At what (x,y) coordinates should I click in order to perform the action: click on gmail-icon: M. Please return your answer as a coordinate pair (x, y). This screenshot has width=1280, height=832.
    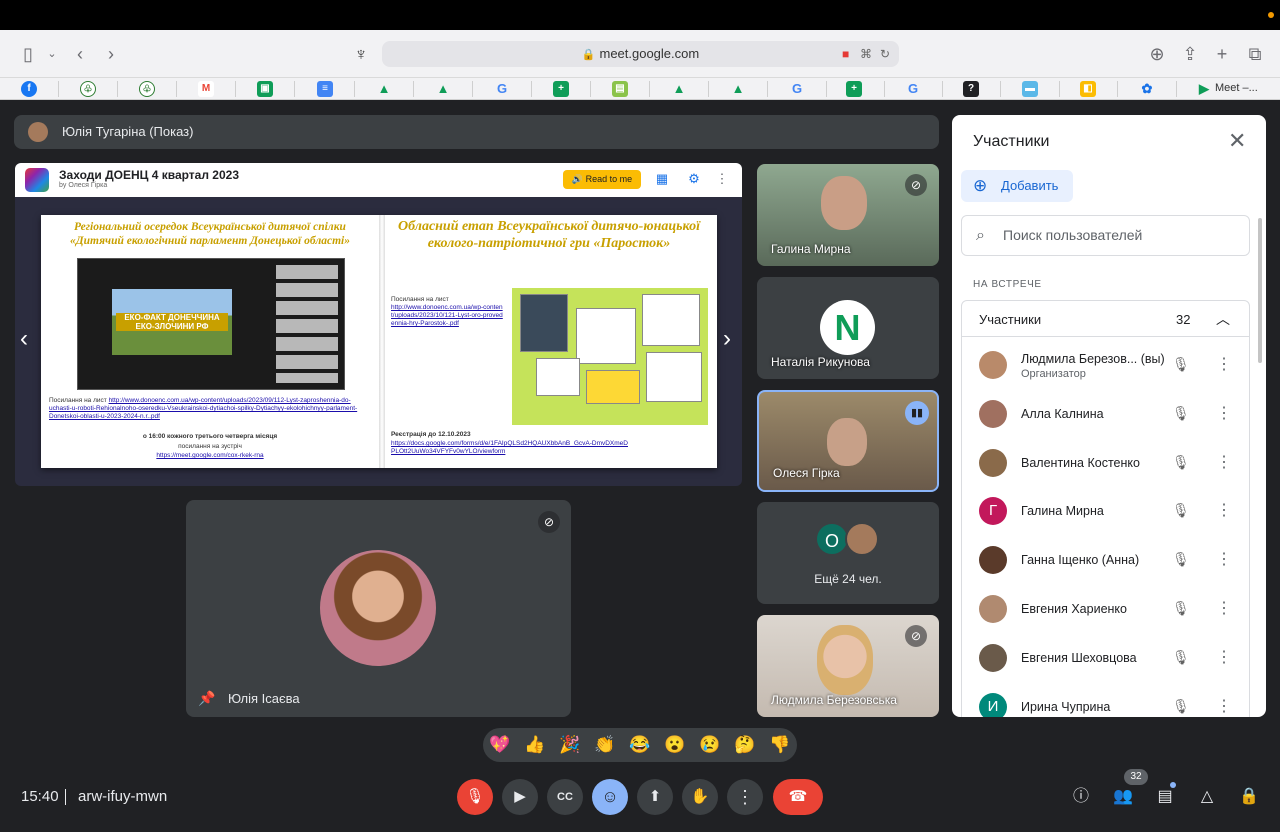
    Looking at the image, I should click on (206, 89).